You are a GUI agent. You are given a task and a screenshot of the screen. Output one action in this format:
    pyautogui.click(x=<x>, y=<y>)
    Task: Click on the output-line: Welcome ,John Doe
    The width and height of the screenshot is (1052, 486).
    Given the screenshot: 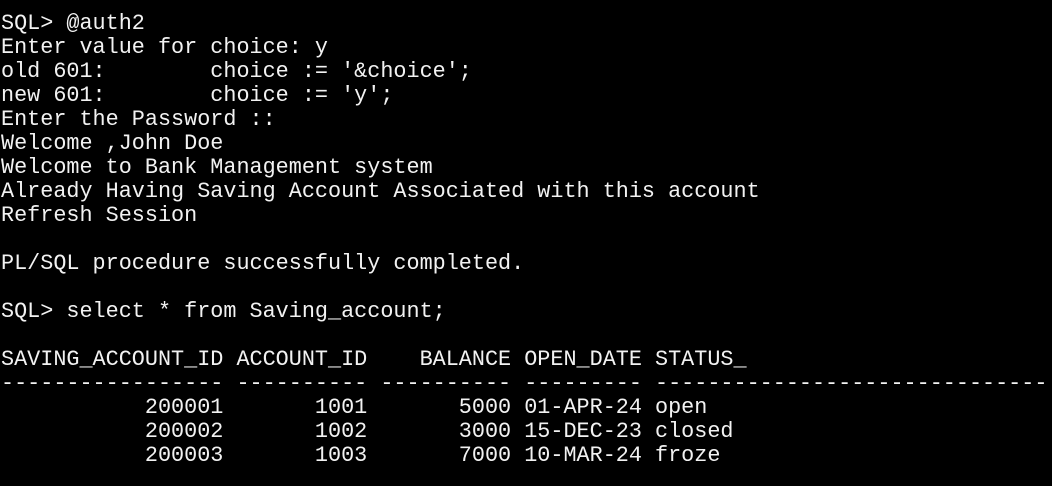 What is the action you would take?
    pyautogui.click(x=112, y=143)
    